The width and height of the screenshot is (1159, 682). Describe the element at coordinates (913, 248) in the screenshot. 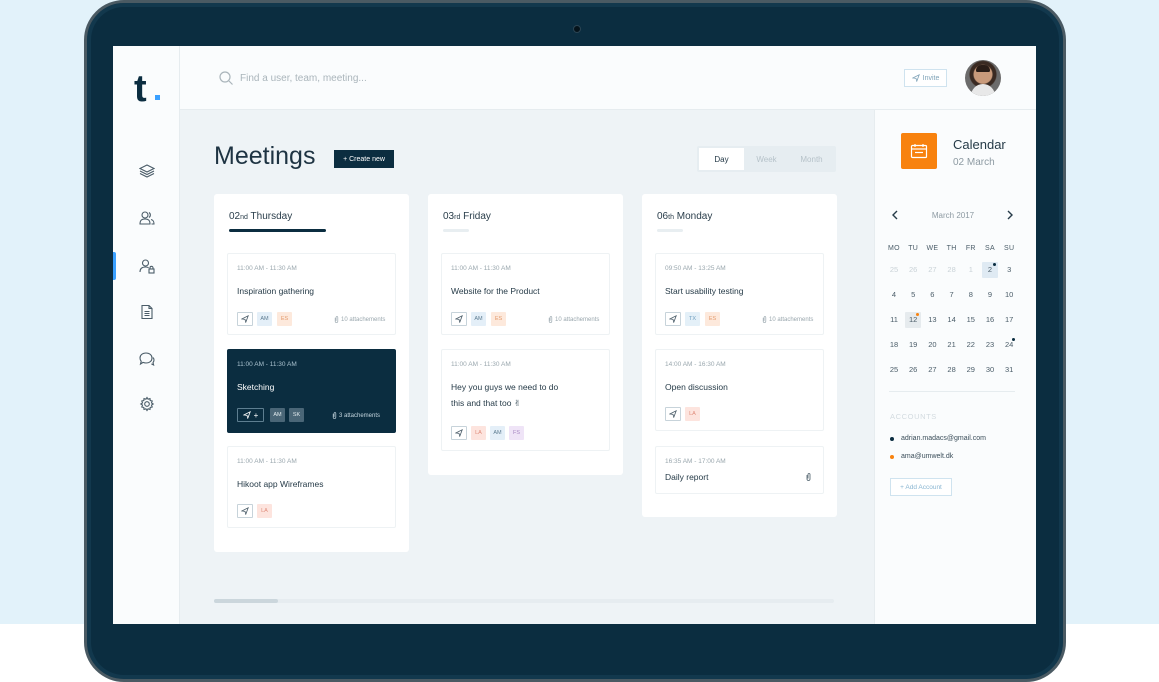

I see `weekday-label: TU` at that location.